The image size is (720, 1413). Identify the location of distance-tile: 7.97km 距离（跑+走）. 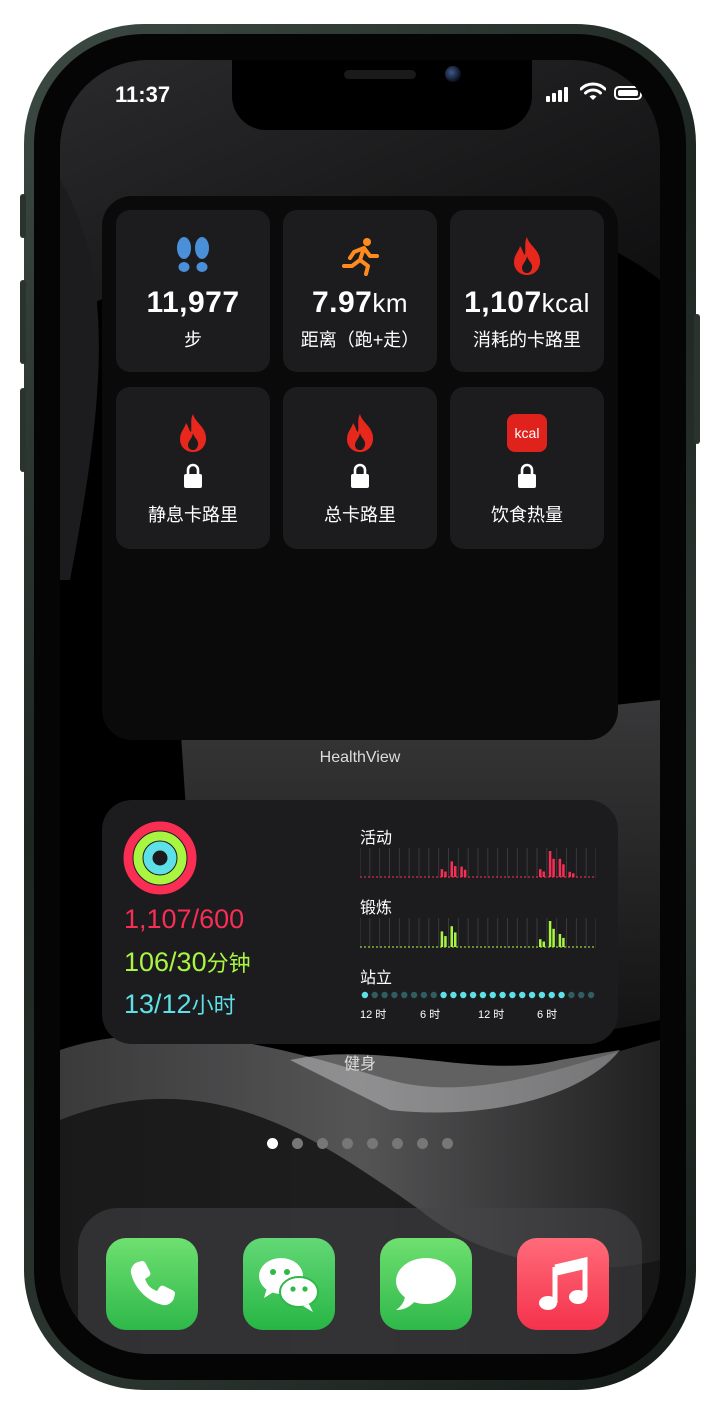
(360, 291).